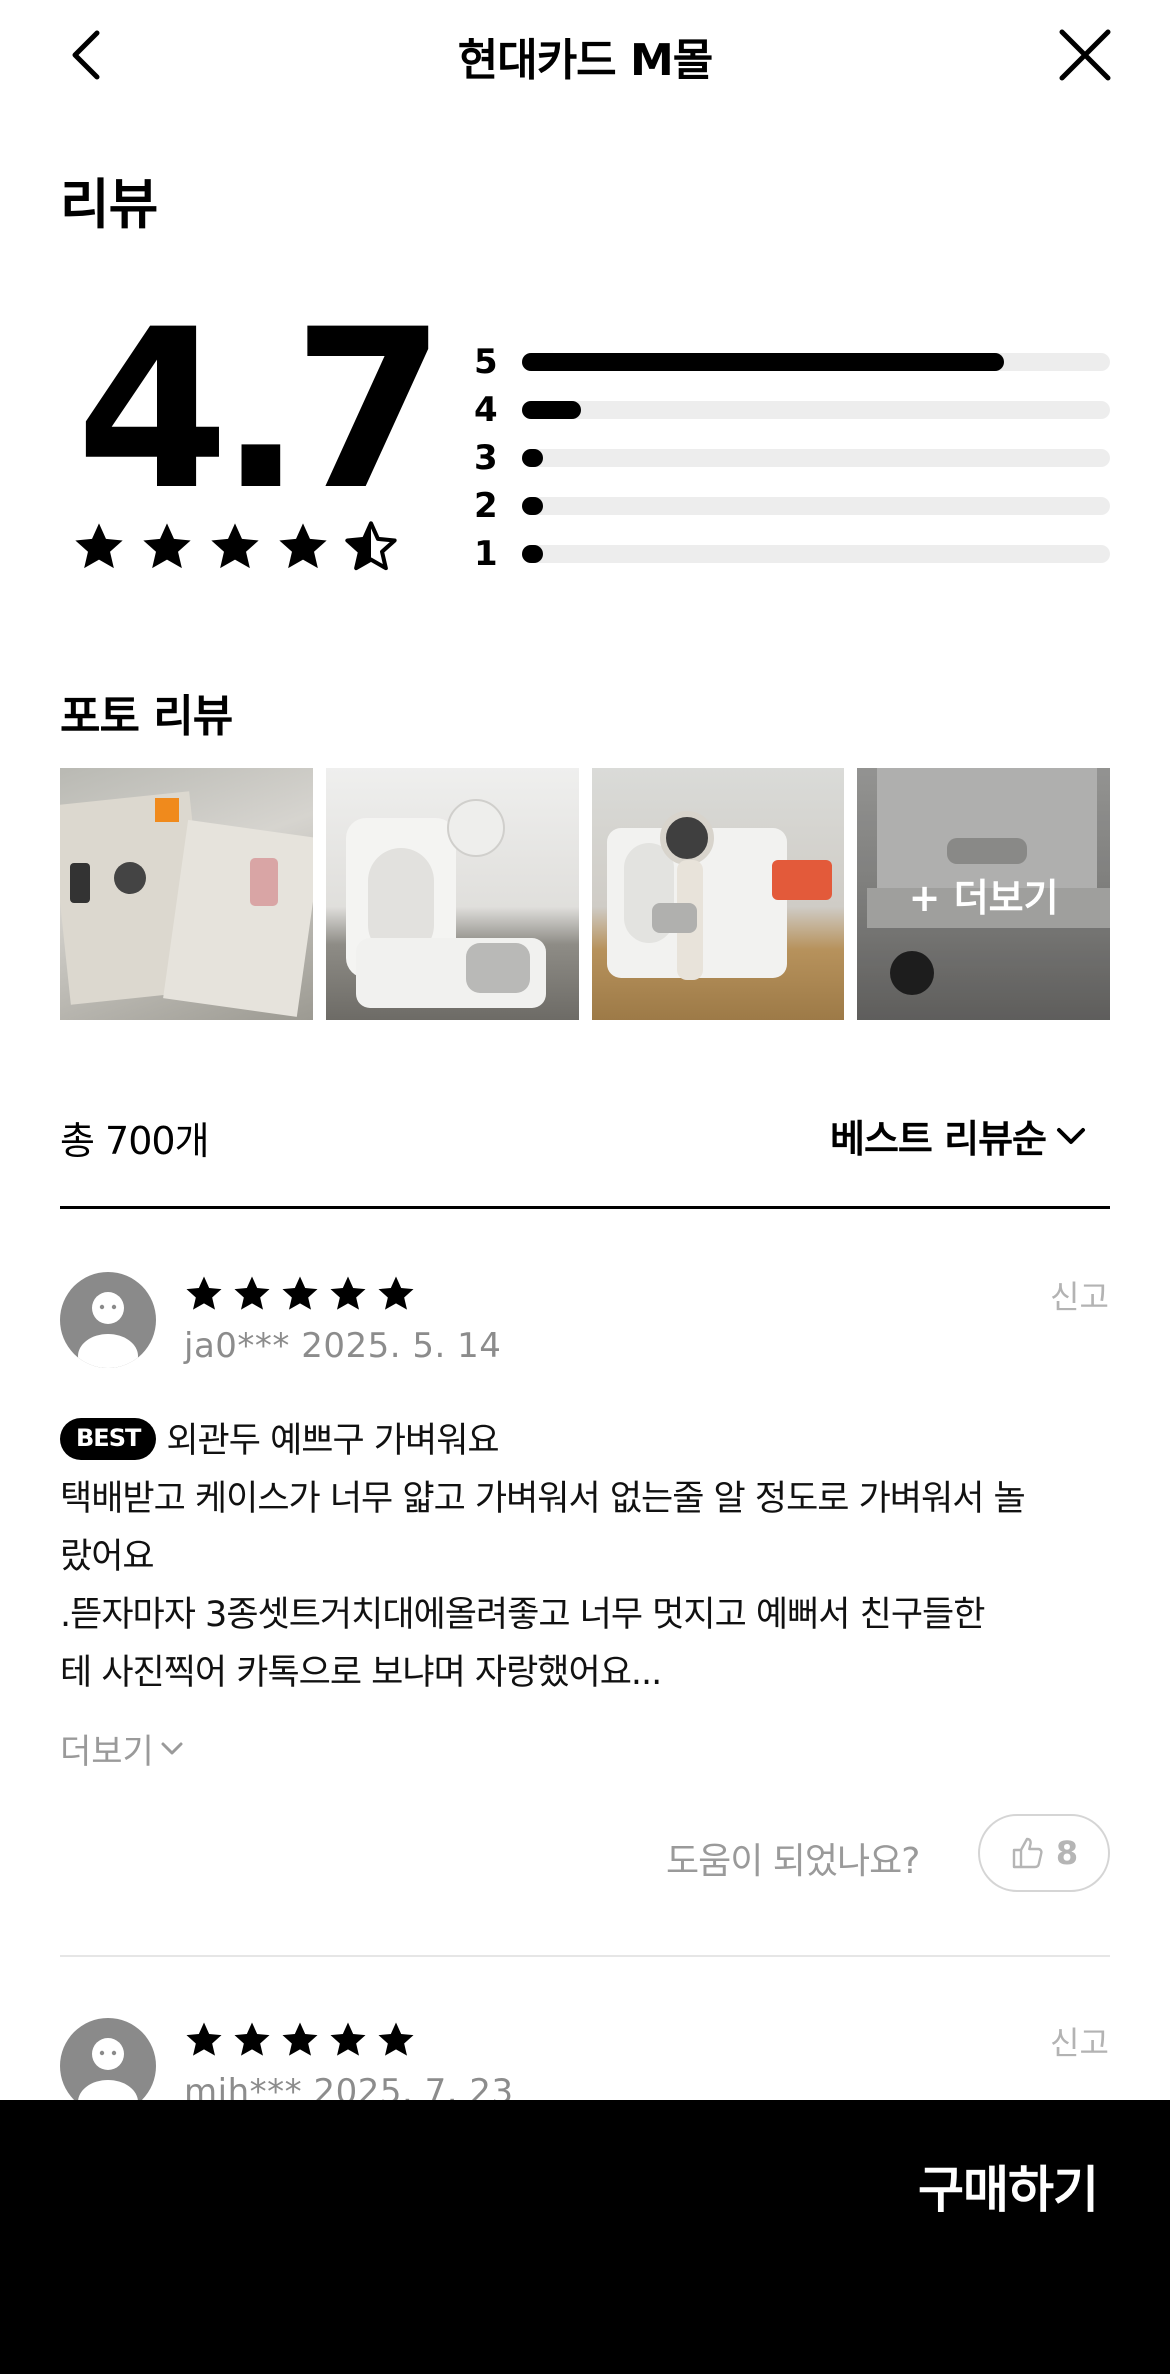 This screenshot has width=1170, height=2374. What do you see at coordinates (585, 1956) in the screenshot?
I see `review-divider` at bounding box center [585, 1956].